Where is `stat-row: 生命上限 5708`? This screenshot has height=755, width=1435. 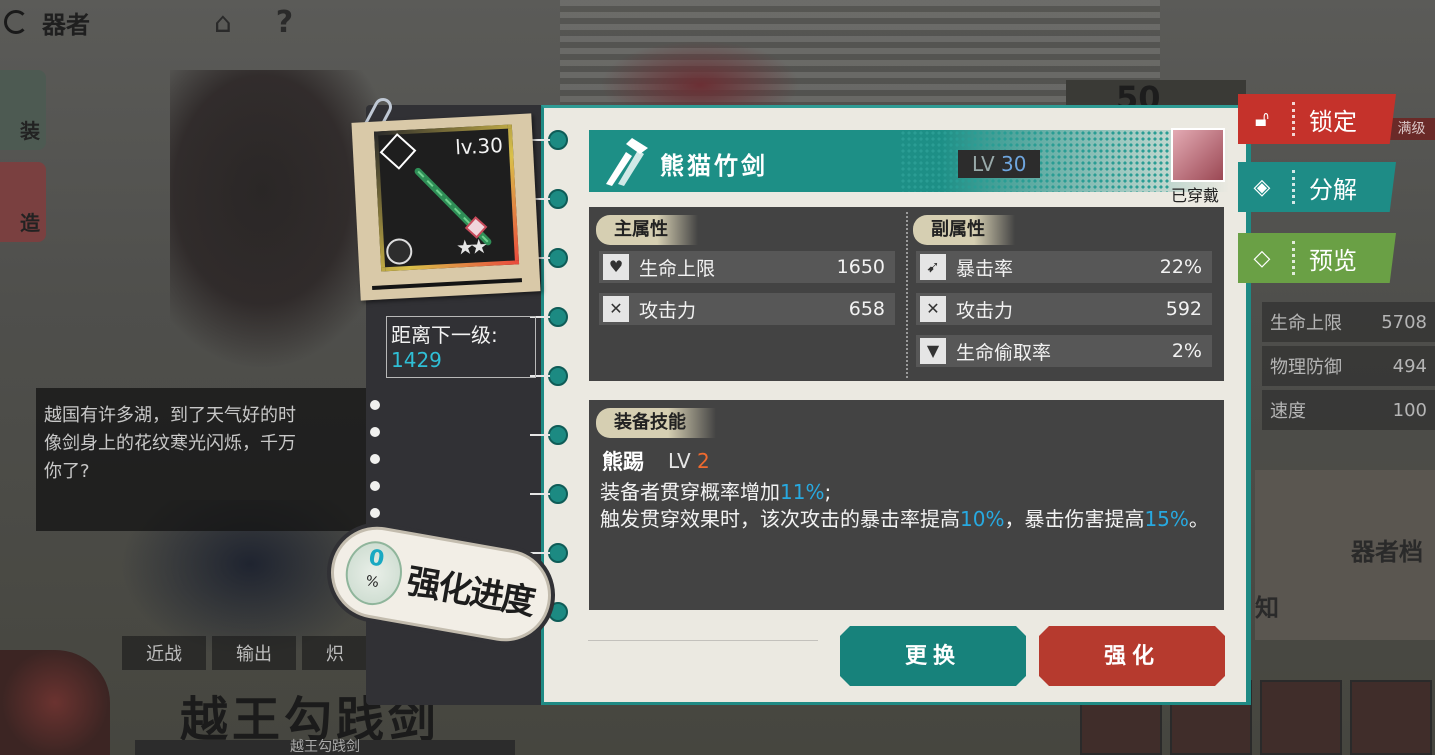 stat-row: 生命上限 5708 is located at coordinates (1348, 322).